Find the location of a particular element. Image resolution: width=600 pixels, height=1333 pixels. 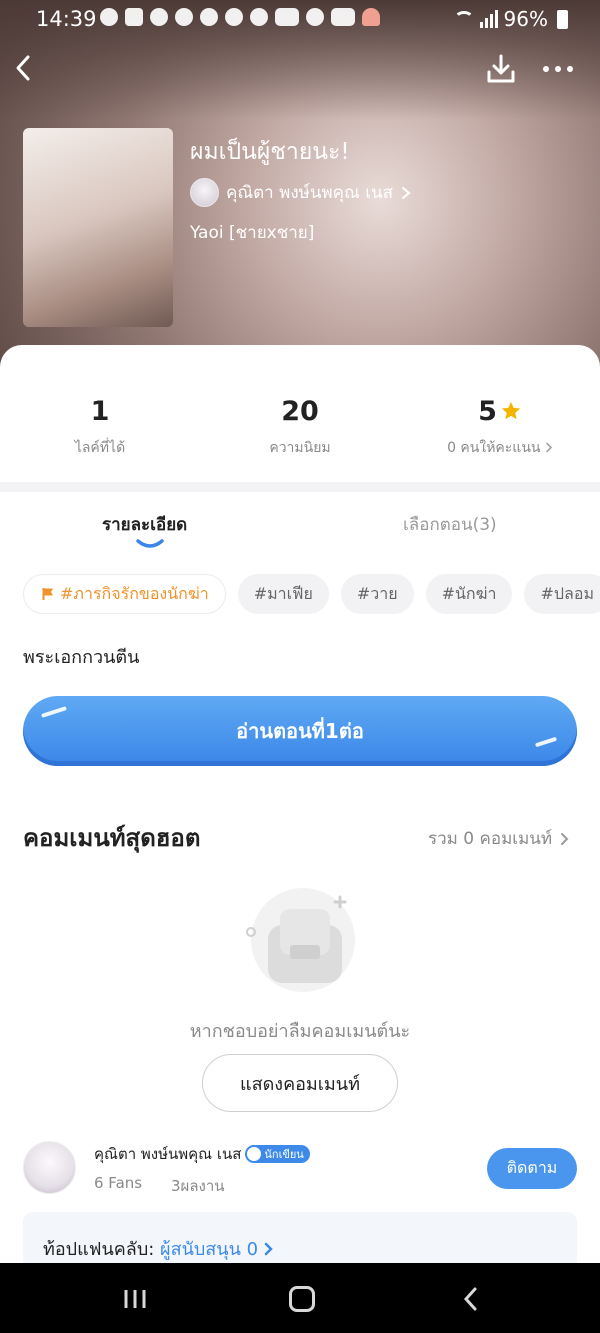

wifi-icon is located at coordinates (463, 19).